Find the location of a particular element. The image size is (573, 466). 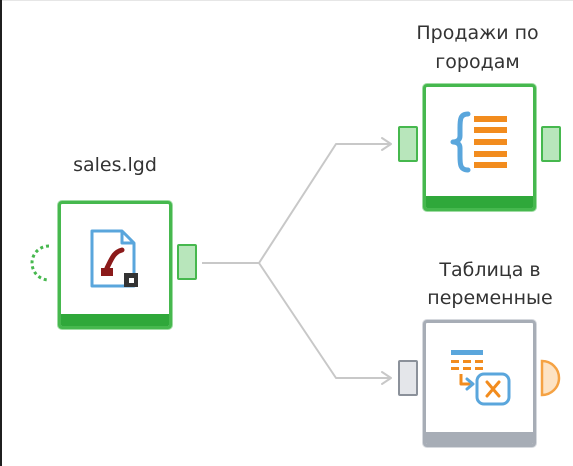

node-input-port-table-to-variables is located at coordinates (408, 378).